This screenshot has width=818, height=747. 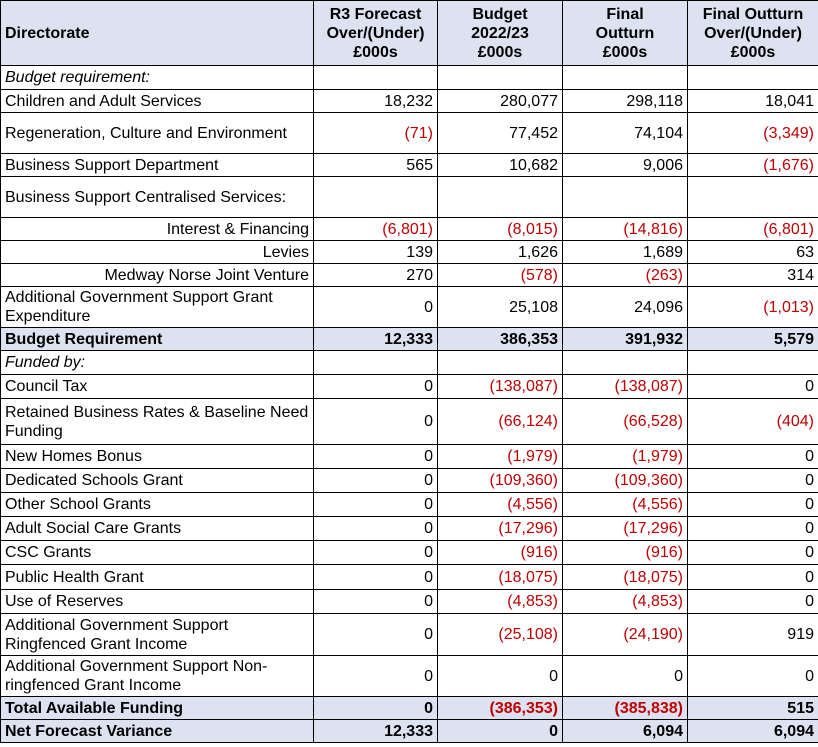 What do you see at coordinates (500, 165) in the screenshot?
I see `row-value: 10,682` at bounding box center [500, 165].